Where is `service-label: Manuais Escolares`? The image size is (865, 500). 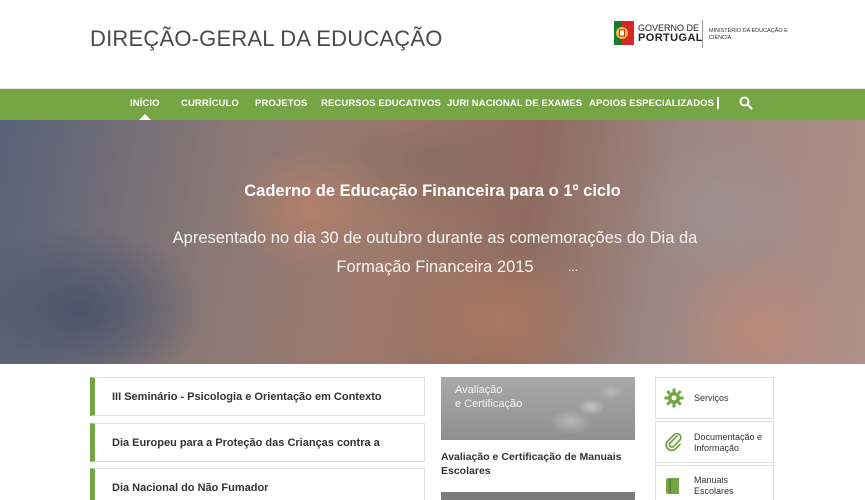
service-label: Manuais Escolares is located at coordinates (714, 485).